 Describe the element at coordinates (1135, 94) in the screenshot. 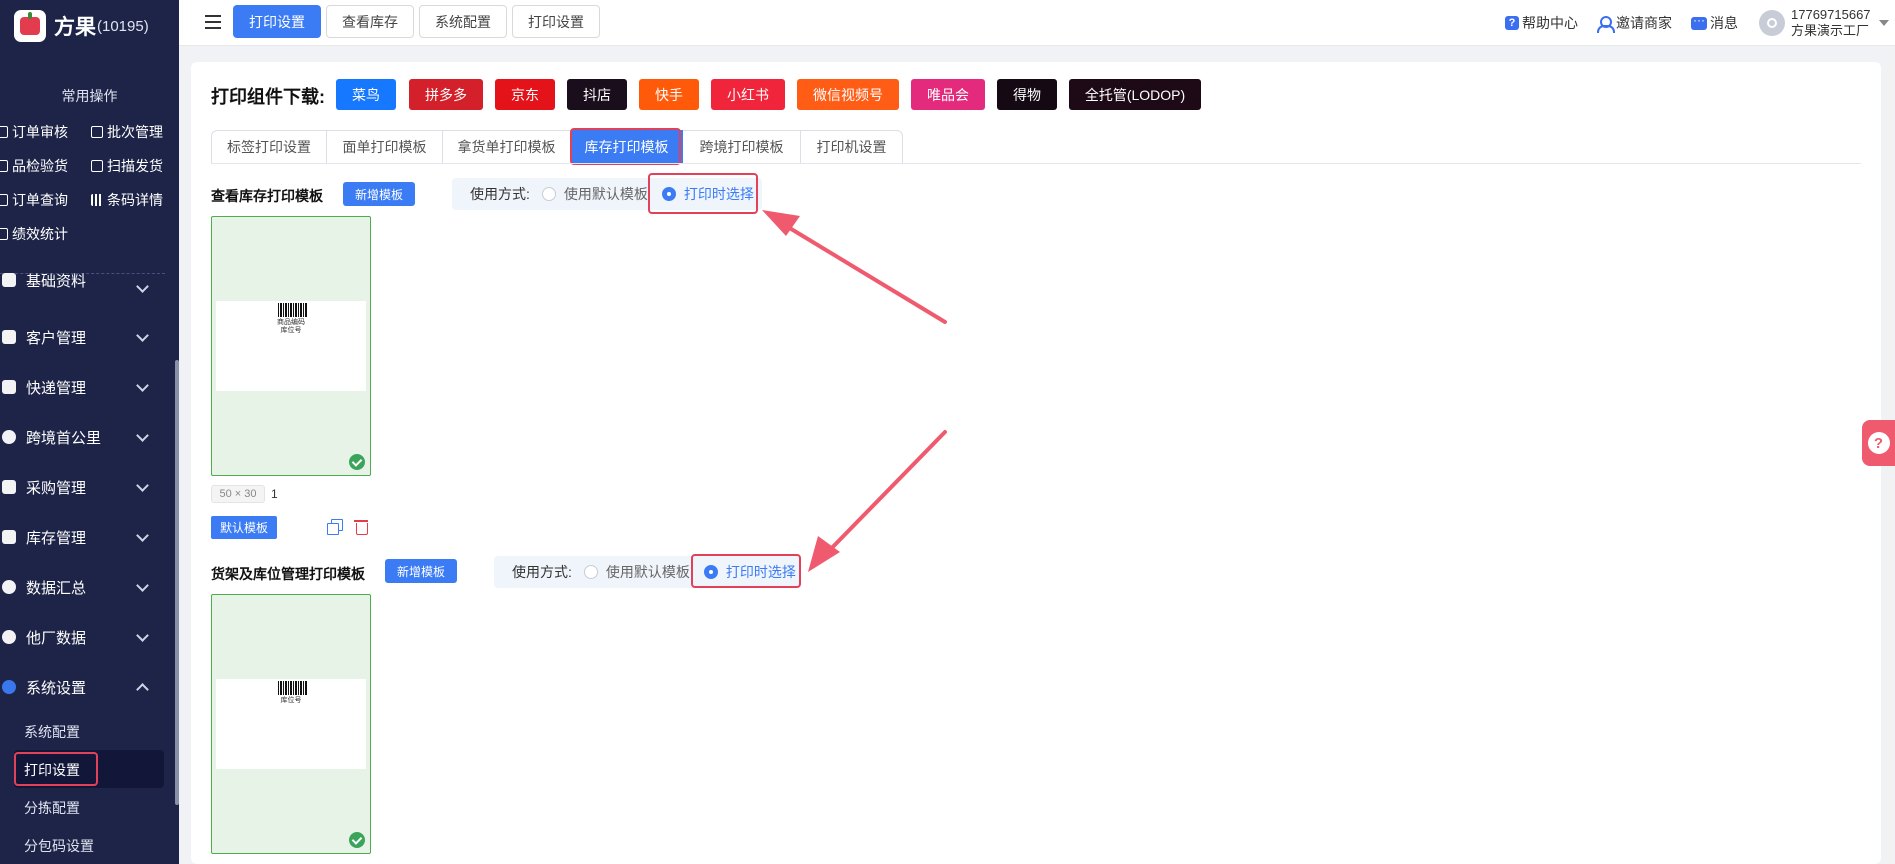

I see `download-button-lodop: 全托管(LODOP)` at that location.